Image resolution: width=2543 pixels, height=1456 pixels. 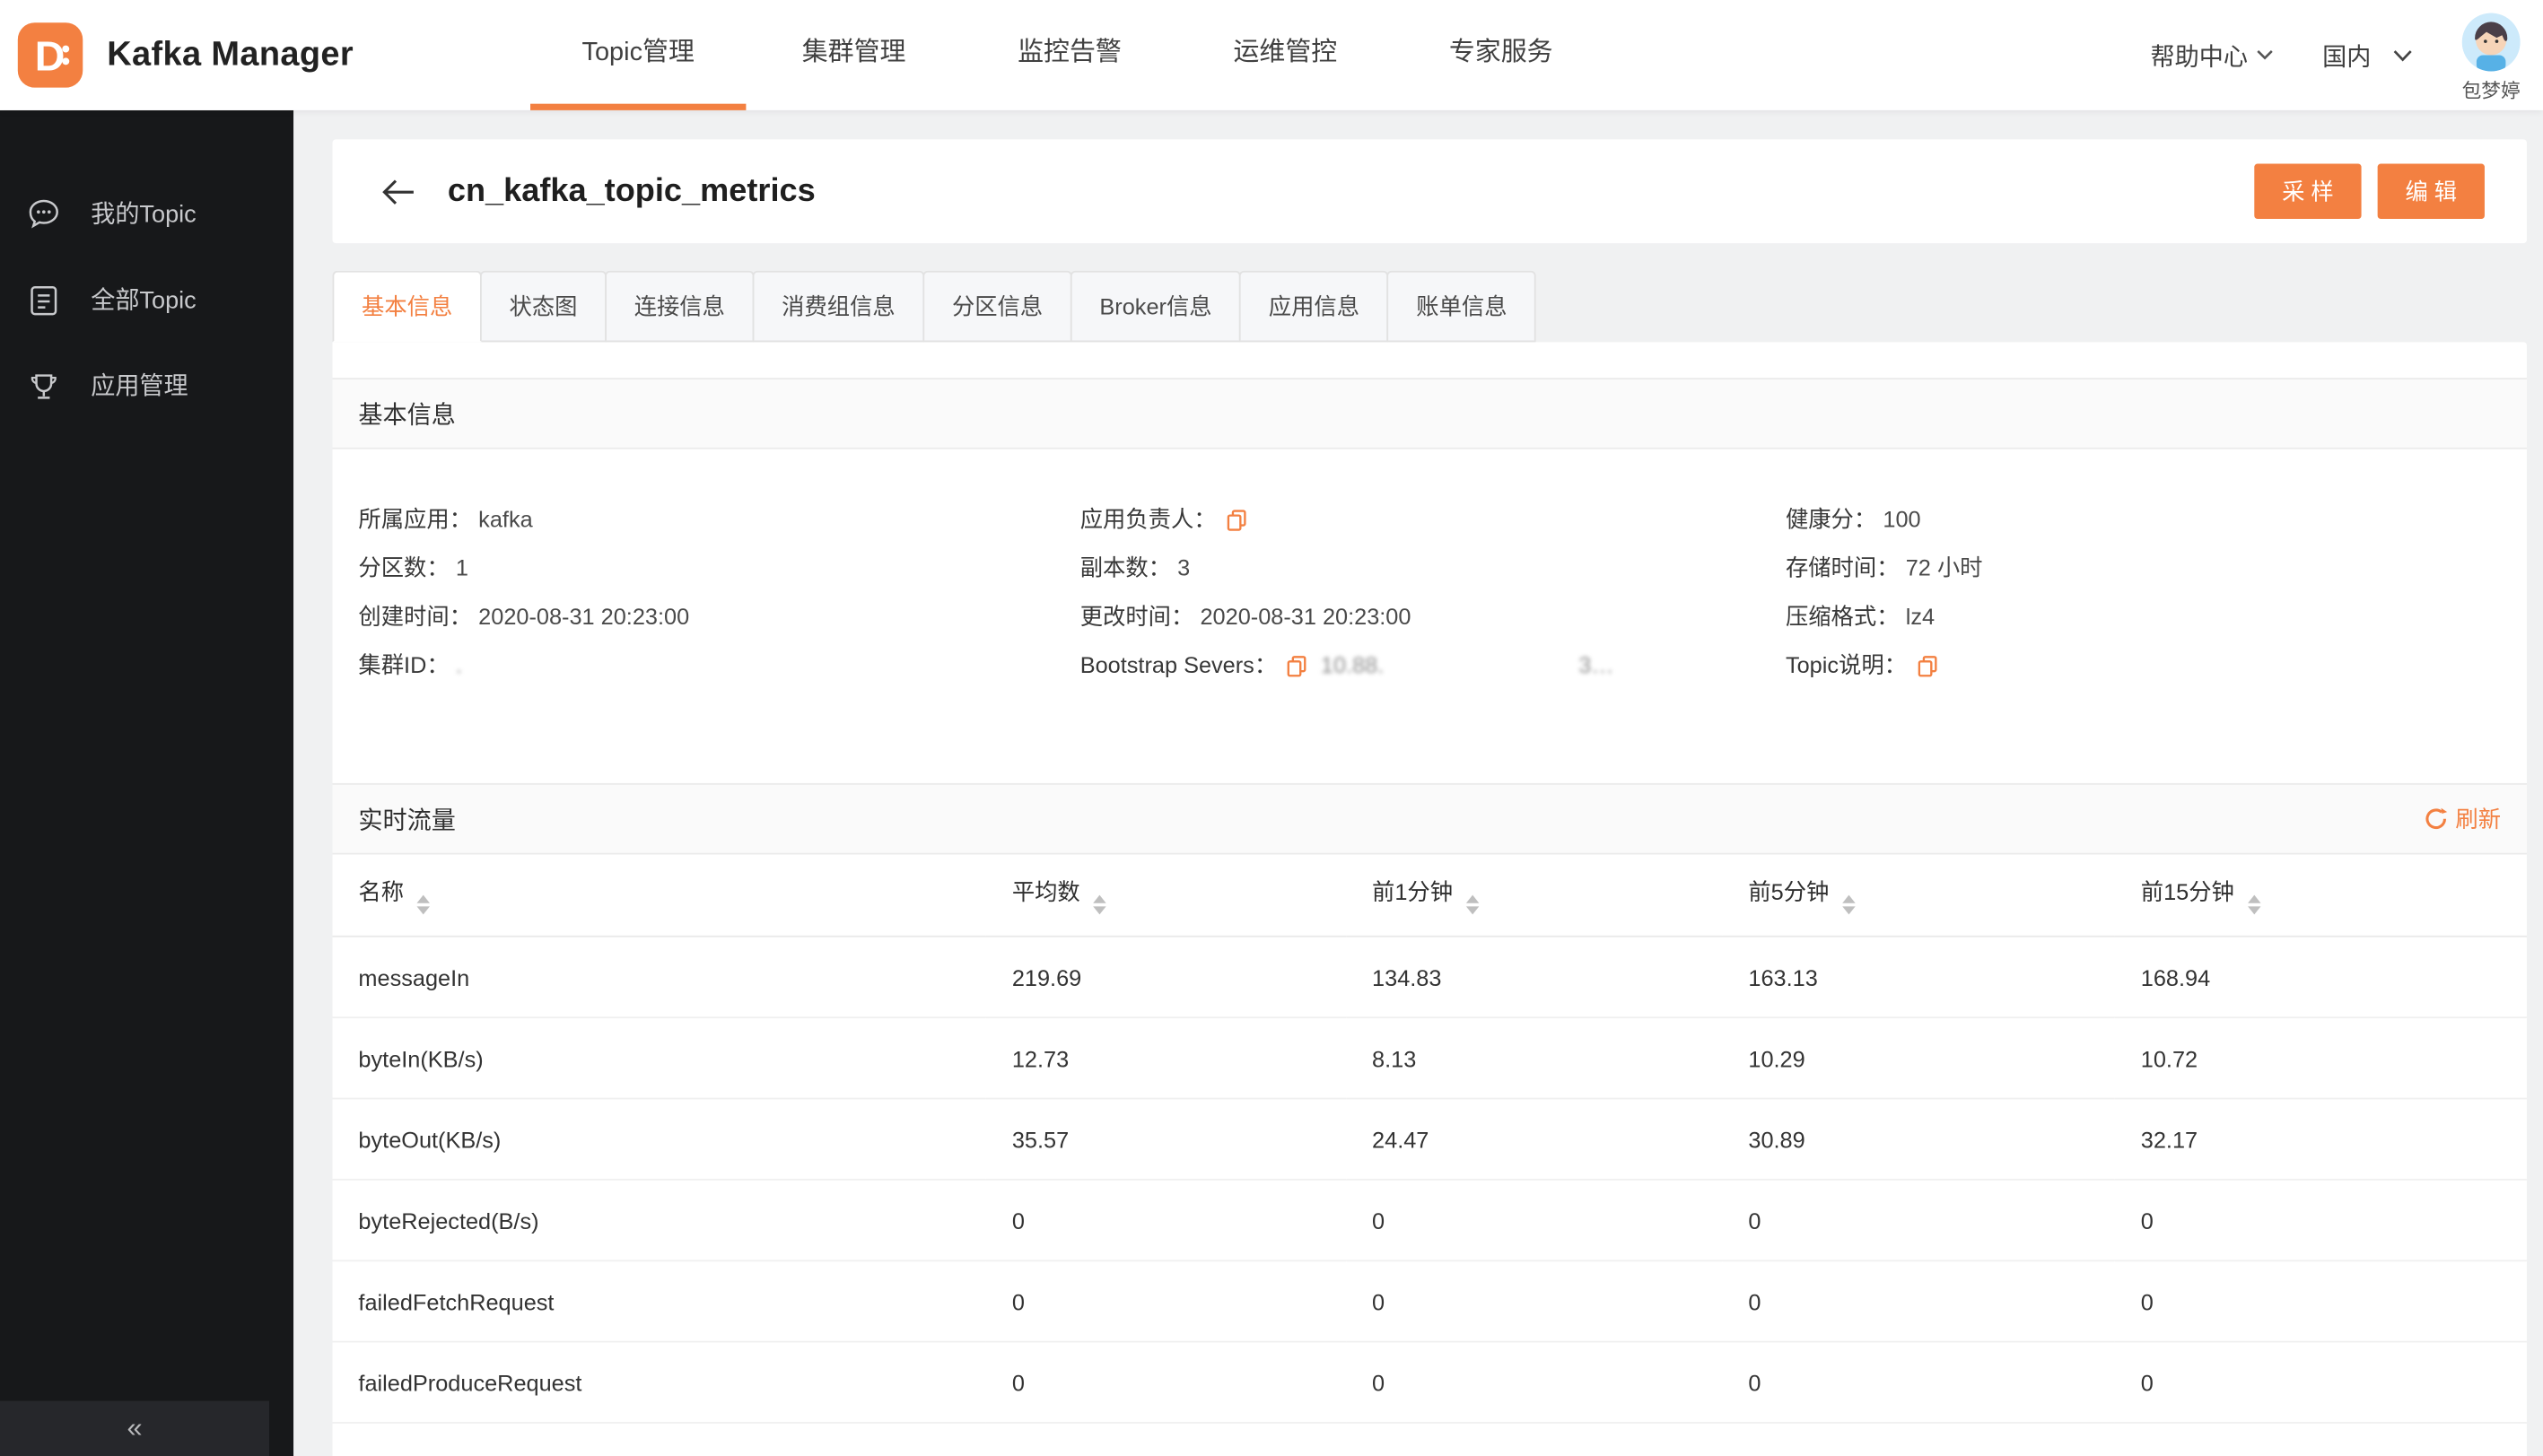 I want to click on field-label: 压缩格式：, so click(x=1842, y=616).